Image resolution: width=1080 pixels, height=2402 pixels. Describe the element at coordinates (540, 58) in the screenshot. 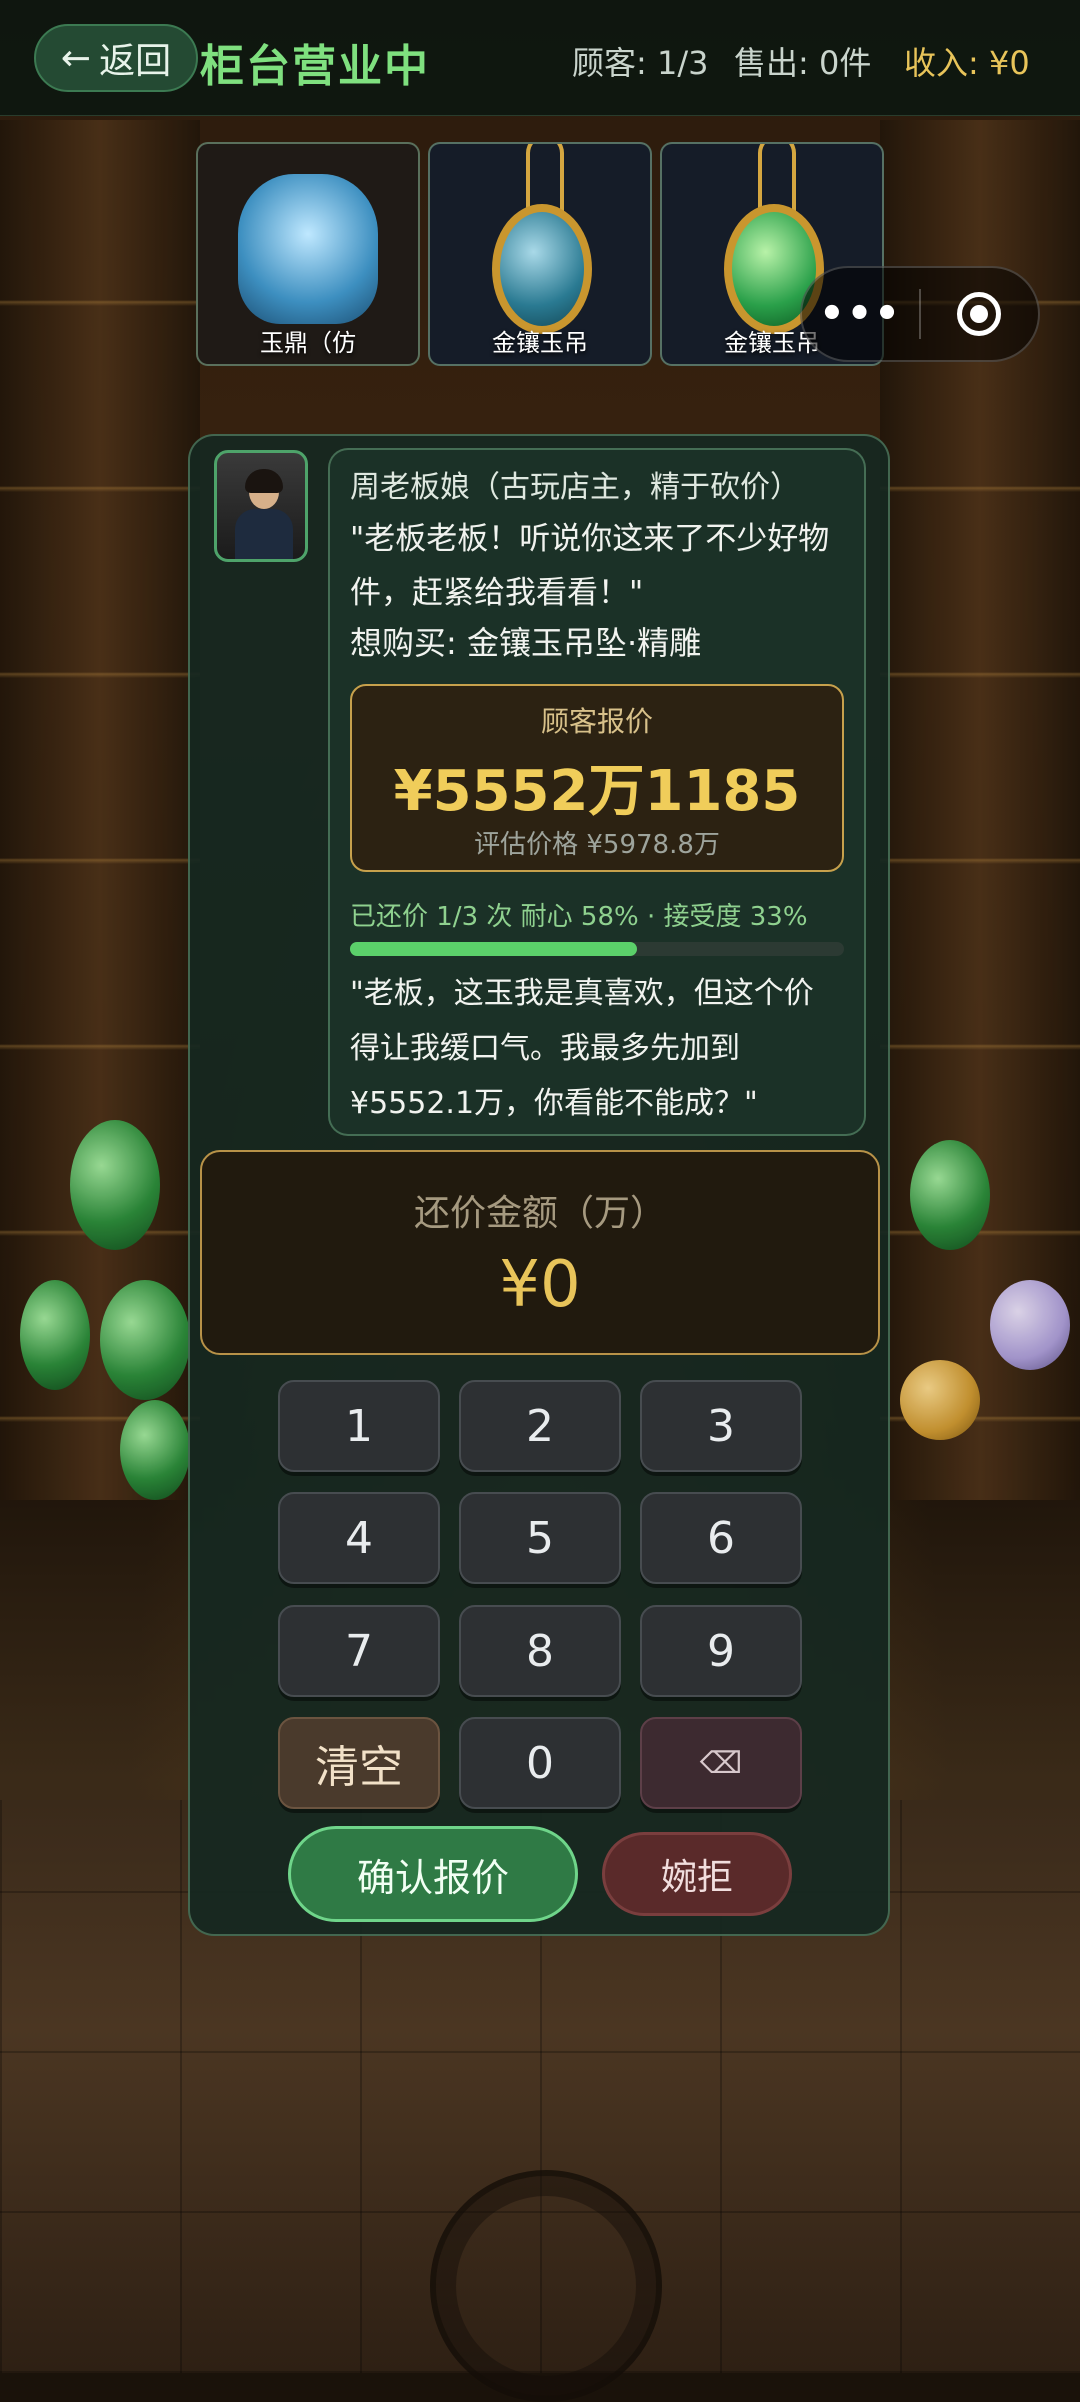

I see `top-bar: ← 返回 柜台营业中 顾客: 1/3 售出: 0件 收入: ¥0` at that location.